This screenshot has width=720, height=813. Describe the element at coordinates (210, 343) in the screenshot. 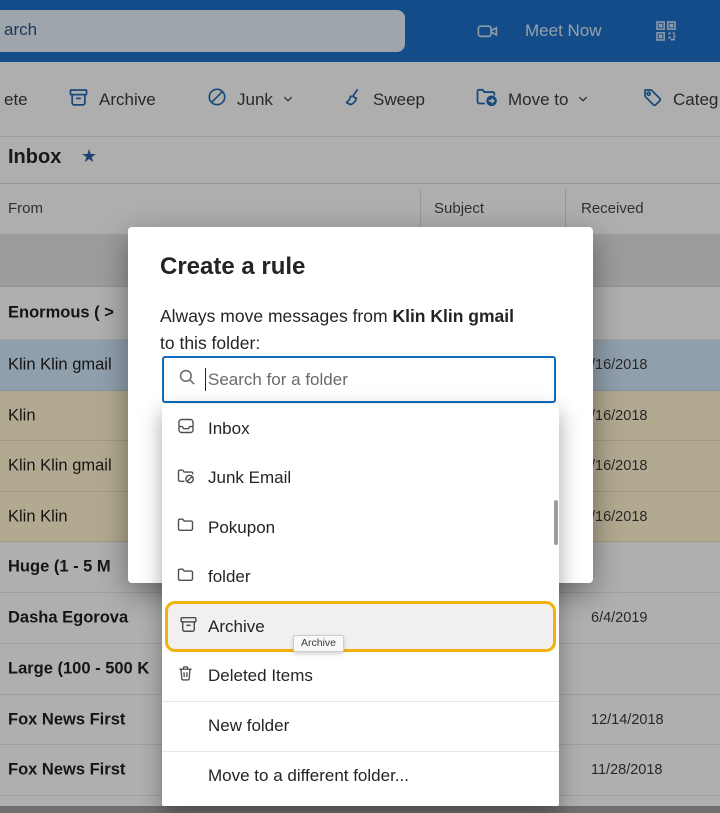

I see `body-suffix: to this folder:` at that location.